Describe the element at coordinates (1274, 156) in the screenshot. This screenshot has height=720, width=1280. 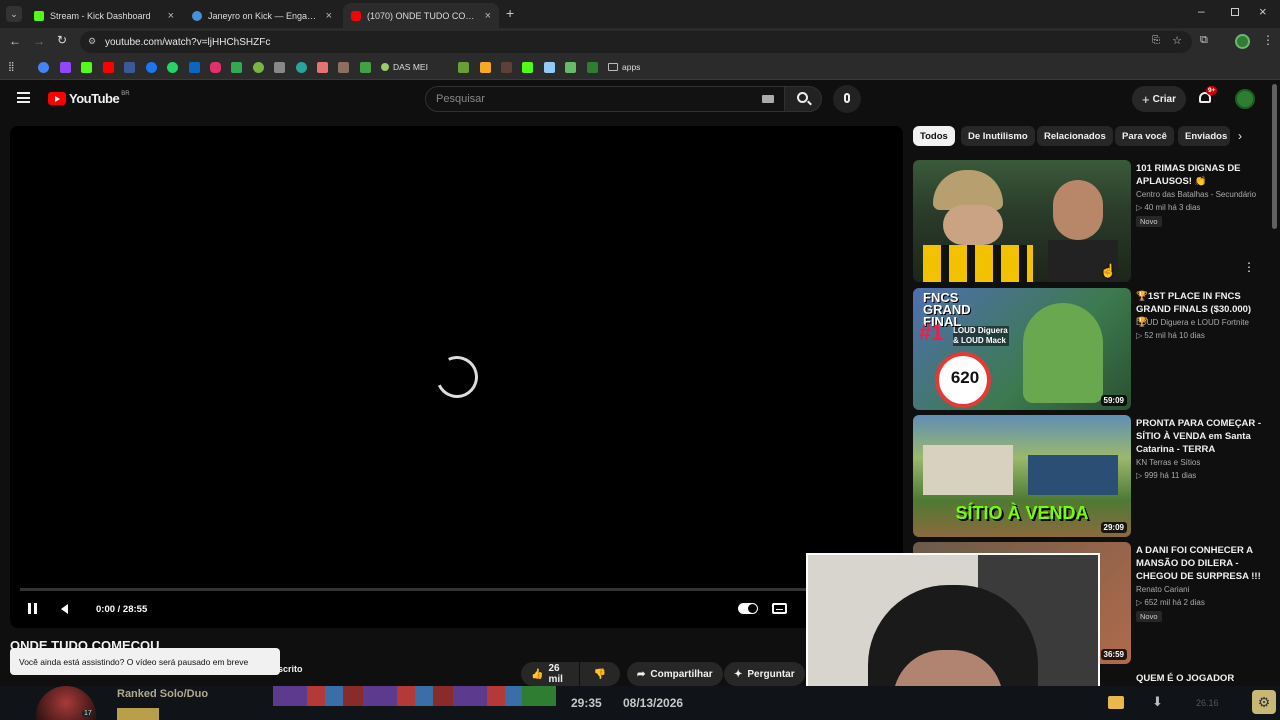
I see `sidebar-scrollbar` at that location.